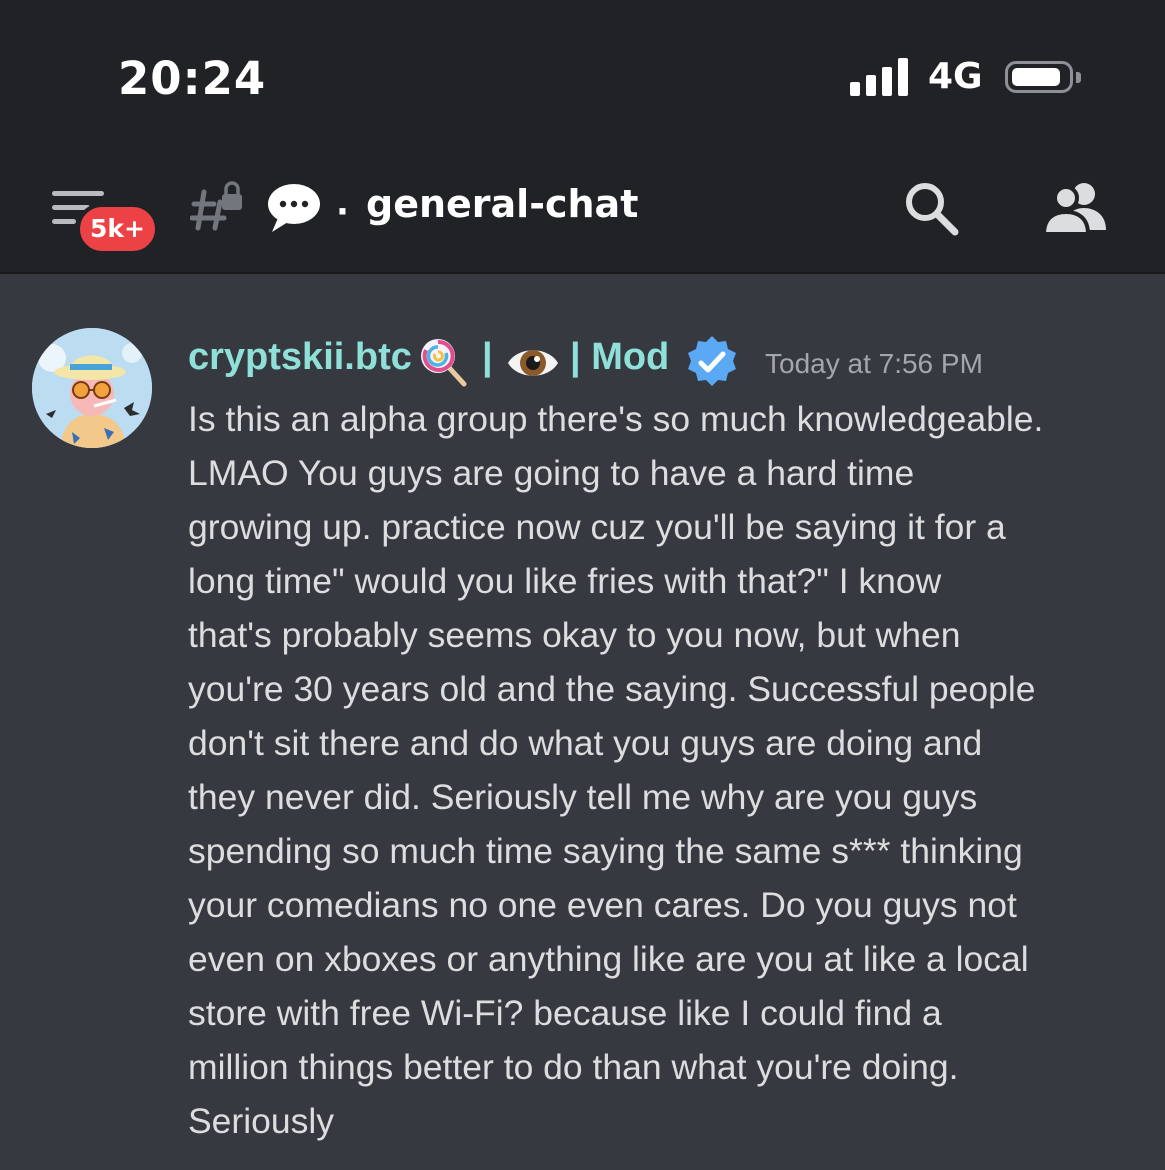 The height and width of the screenshot is (1170, 1165). What do you see at coordinates (881, 77) in the screenshot?
I see `signal-strength-icon` at bounding box center [881, 77].